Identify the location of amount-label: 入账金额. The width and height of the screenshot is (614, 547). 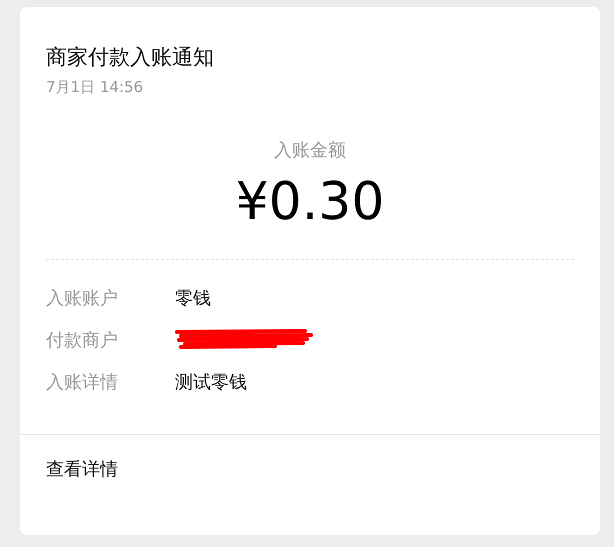
(310, 151).